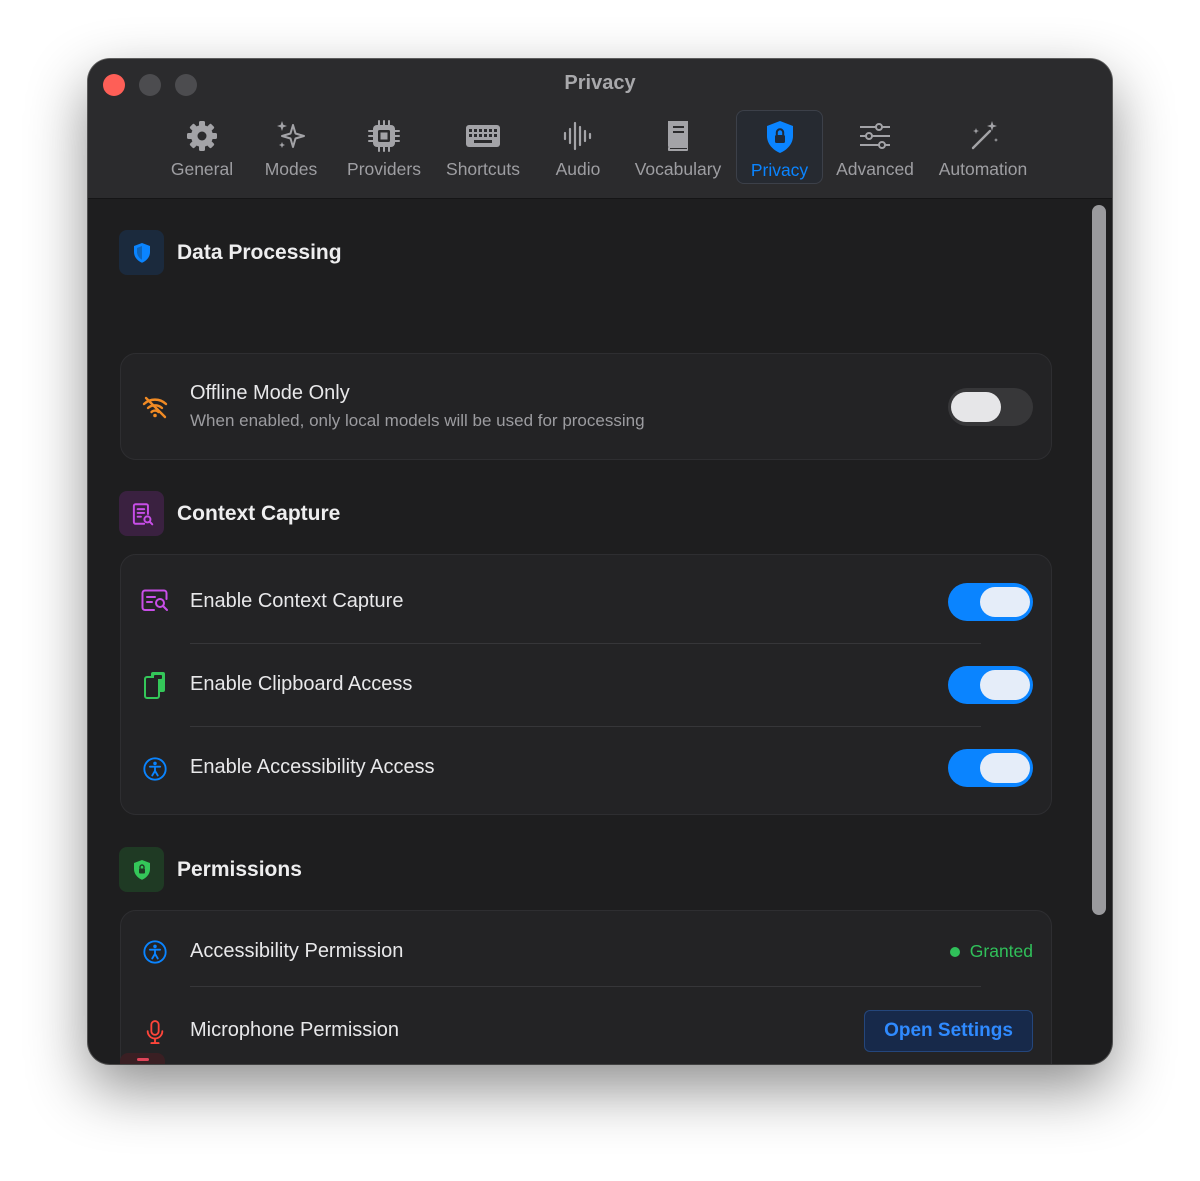 The image size is (1200, 1181). I want to click on section-permissions-header: Permissions, so click(210, 869).